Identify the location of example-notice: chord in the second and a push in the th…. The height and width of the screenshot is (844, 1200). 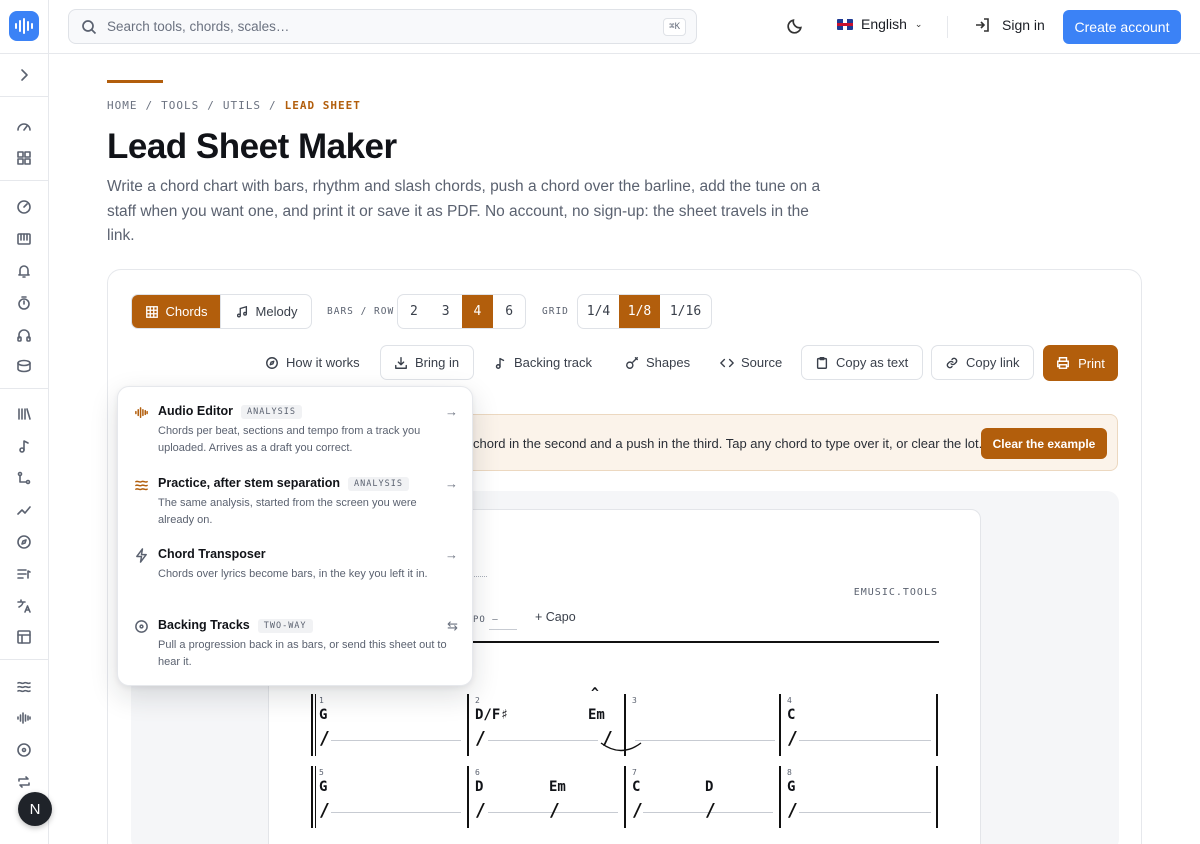
(779, 442).